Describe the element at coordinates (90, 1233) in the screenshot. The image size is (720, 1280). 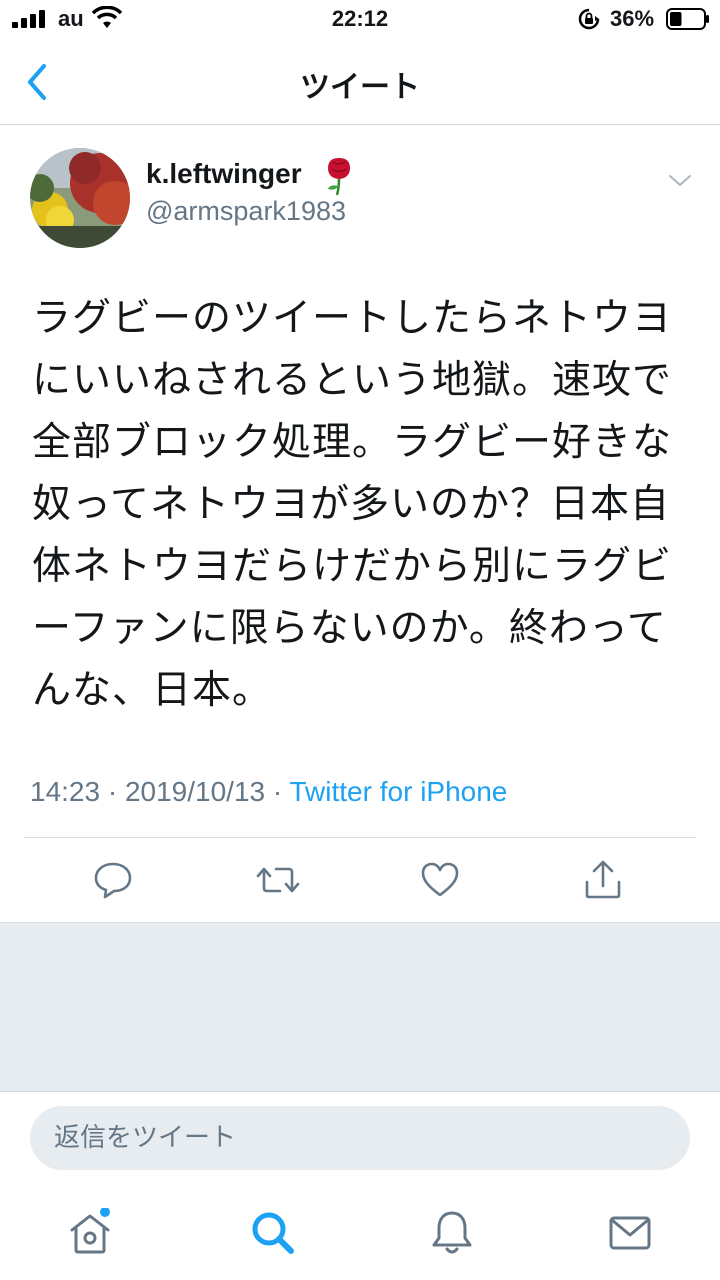
I see `home-icon` at that location.